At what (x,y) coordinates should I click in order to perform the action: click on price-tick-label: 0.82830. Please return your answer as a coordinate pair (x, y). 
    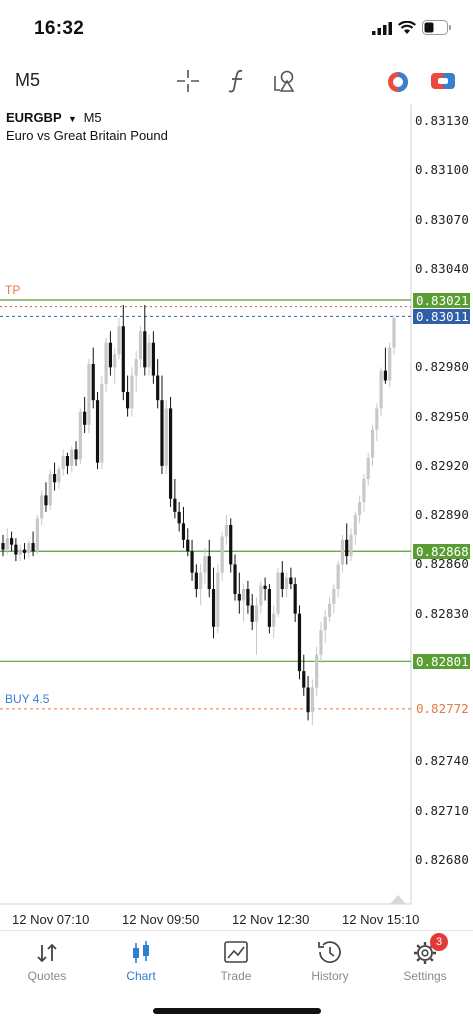
    Looking at the image, I should click on (442, 613).